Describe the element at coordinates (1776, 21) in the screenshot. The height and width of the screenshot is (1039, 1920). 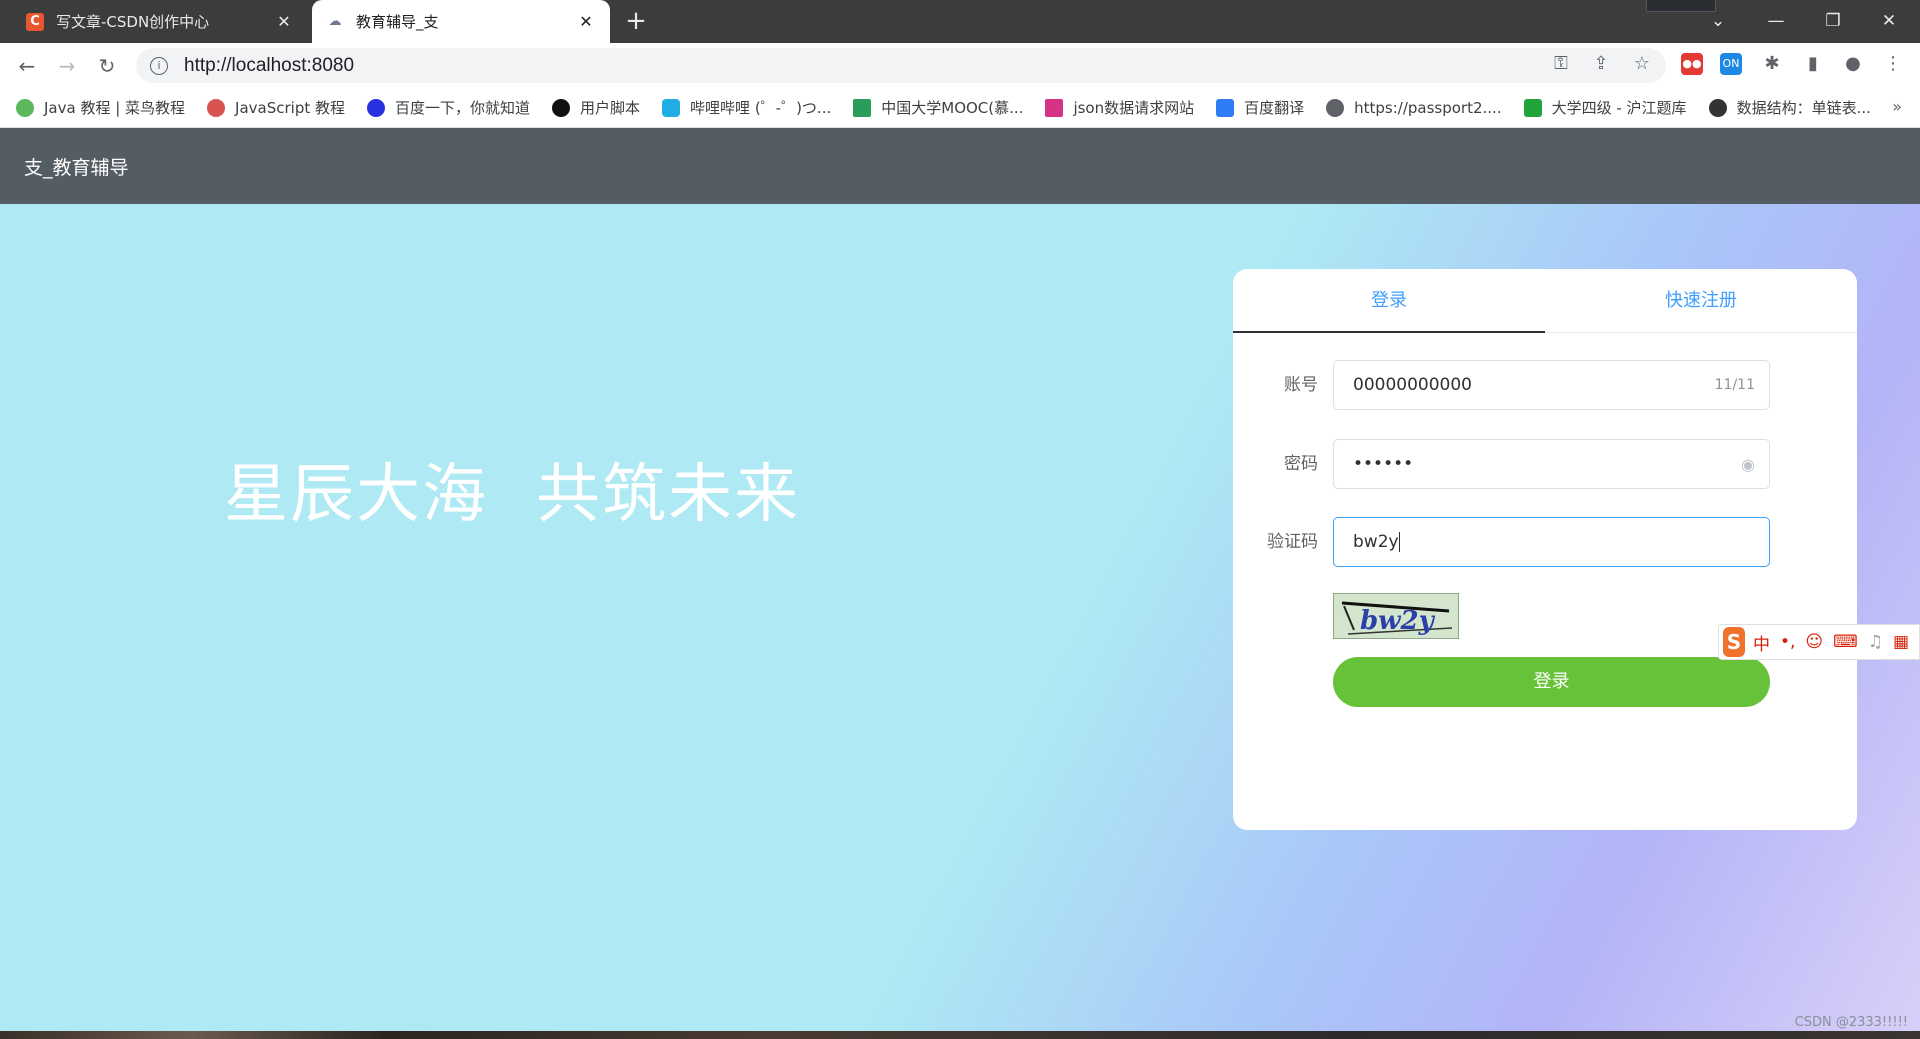
I see `minimize-icon: —` at that location.